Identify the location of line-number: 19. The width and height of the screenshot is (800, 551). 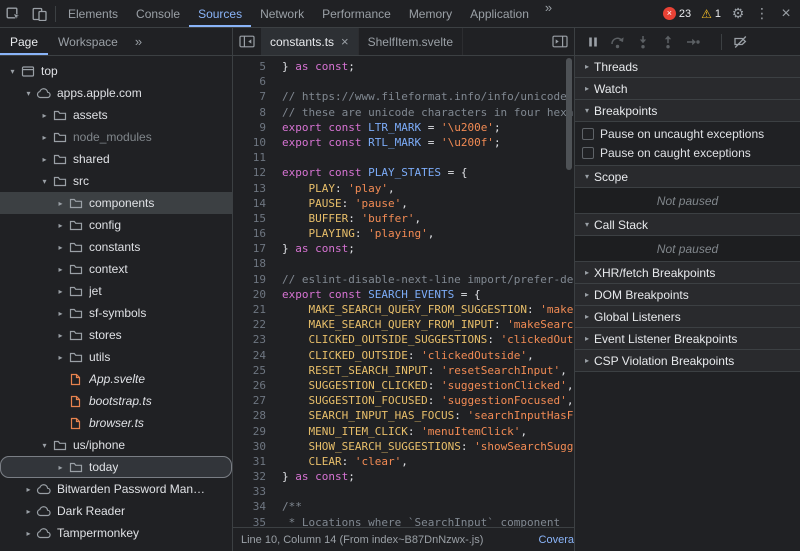
(249, 279).